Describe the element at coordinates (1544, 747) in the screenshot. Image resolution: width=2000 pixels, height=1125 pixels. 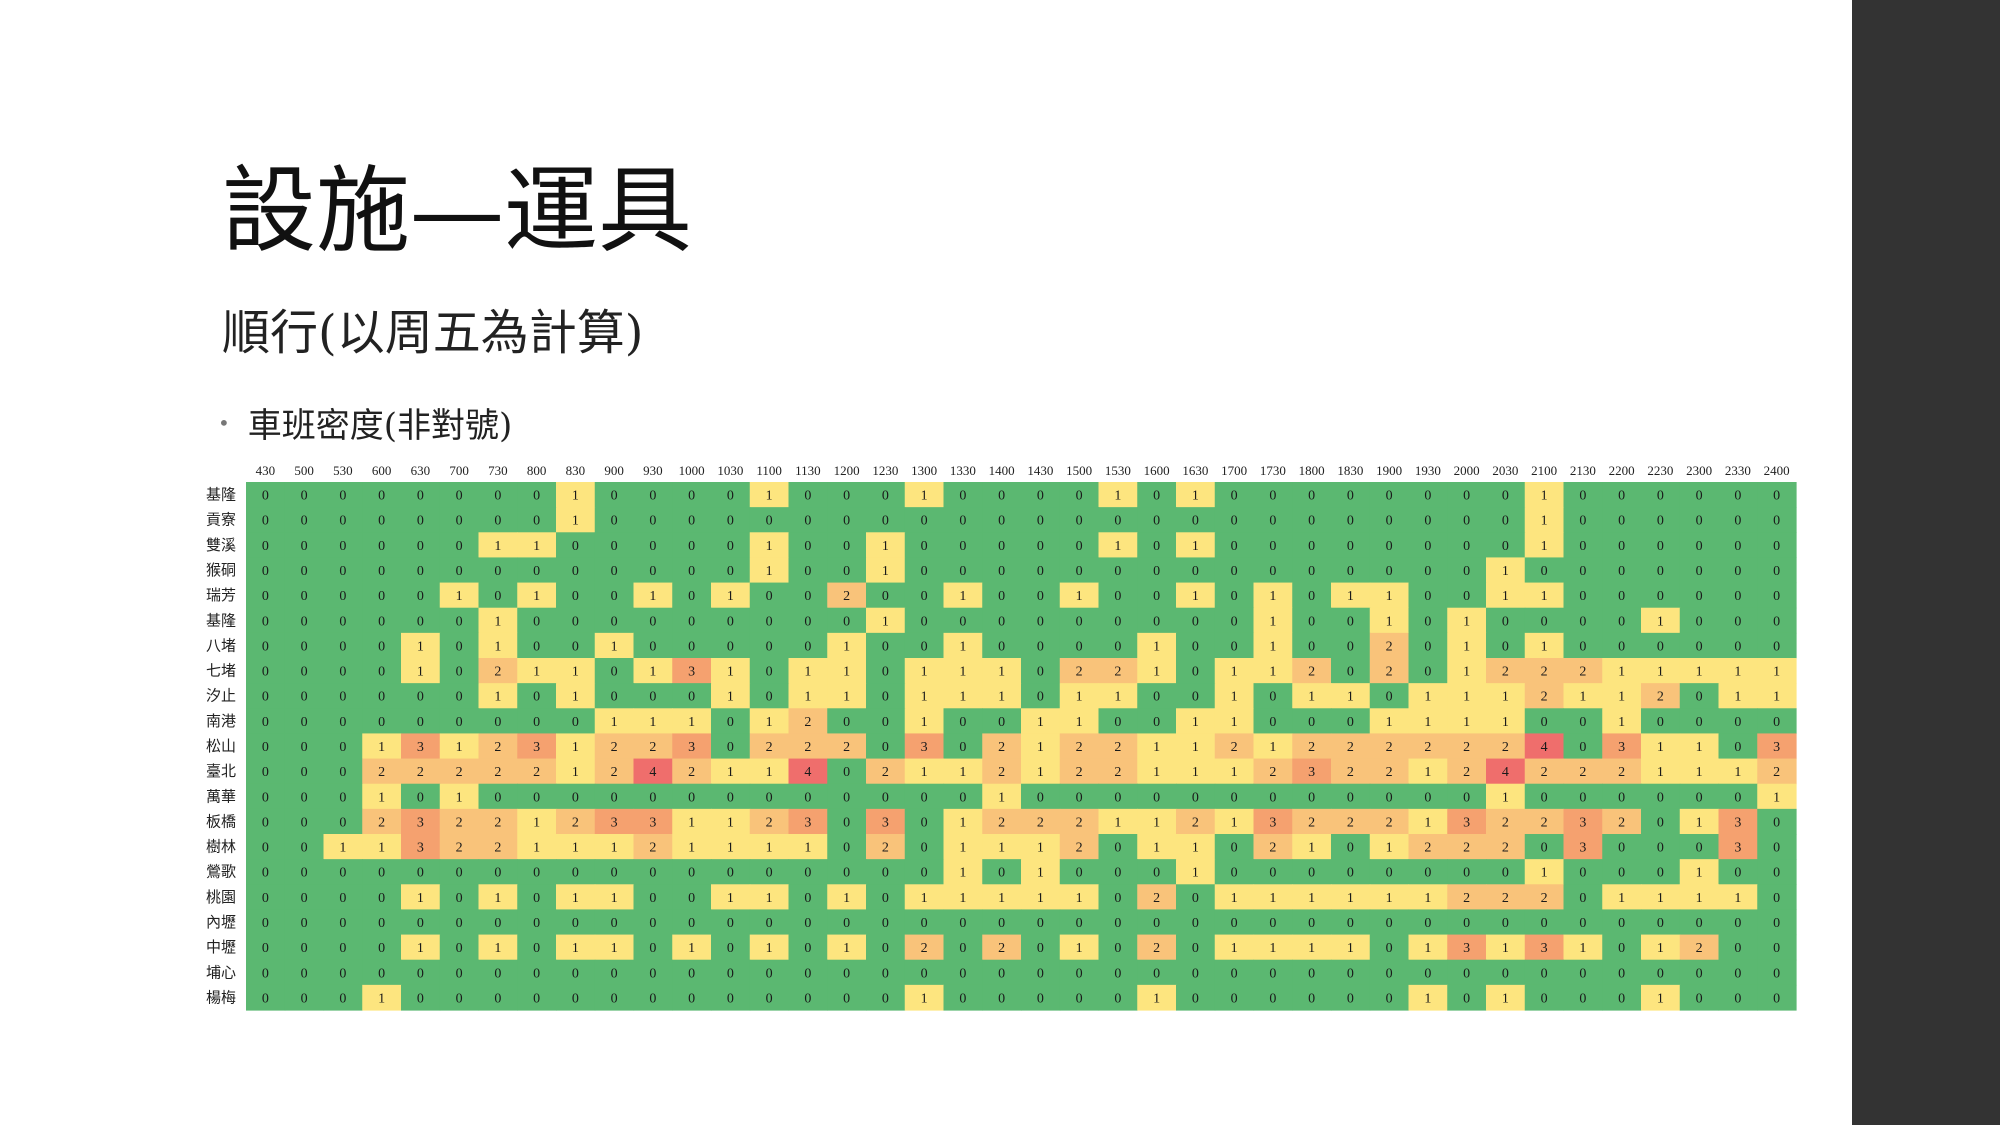
I see `cell-value: 4` at that location.